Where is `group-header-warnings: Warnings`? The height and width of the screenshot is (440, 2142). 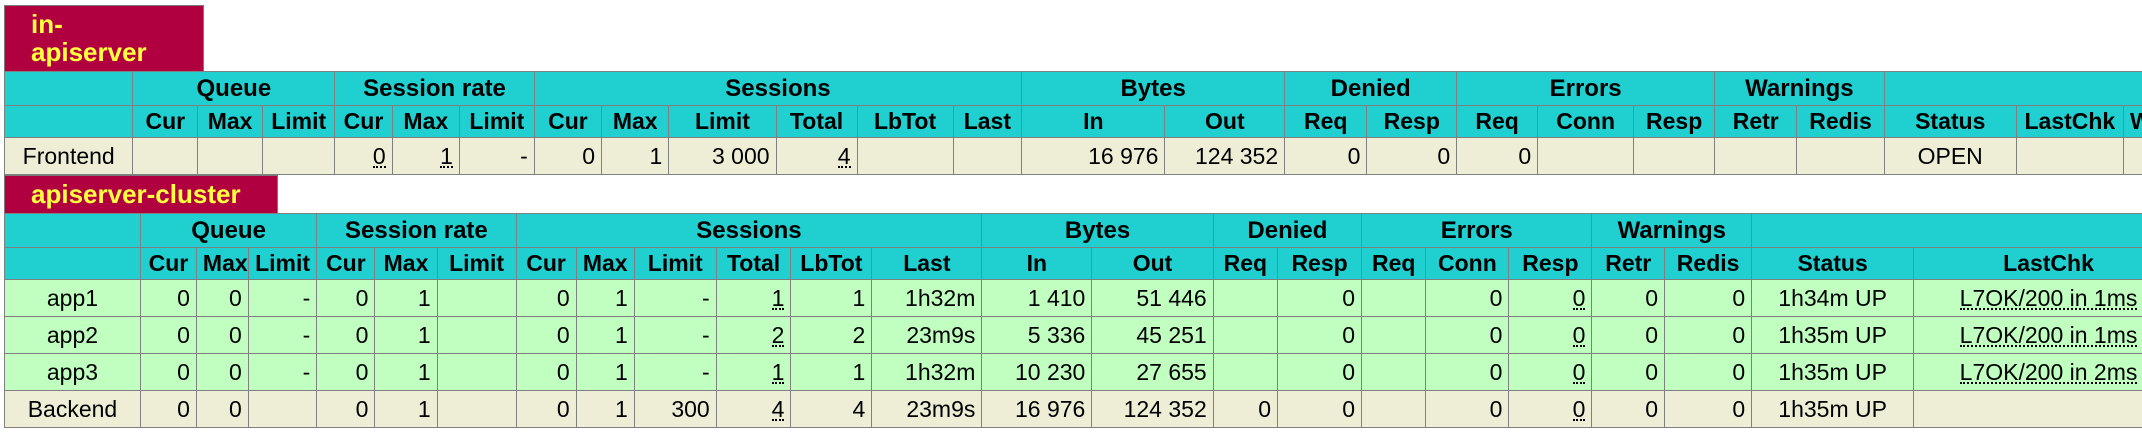
group-header-warnings: Warnings is located at coordinates (1799, 88).